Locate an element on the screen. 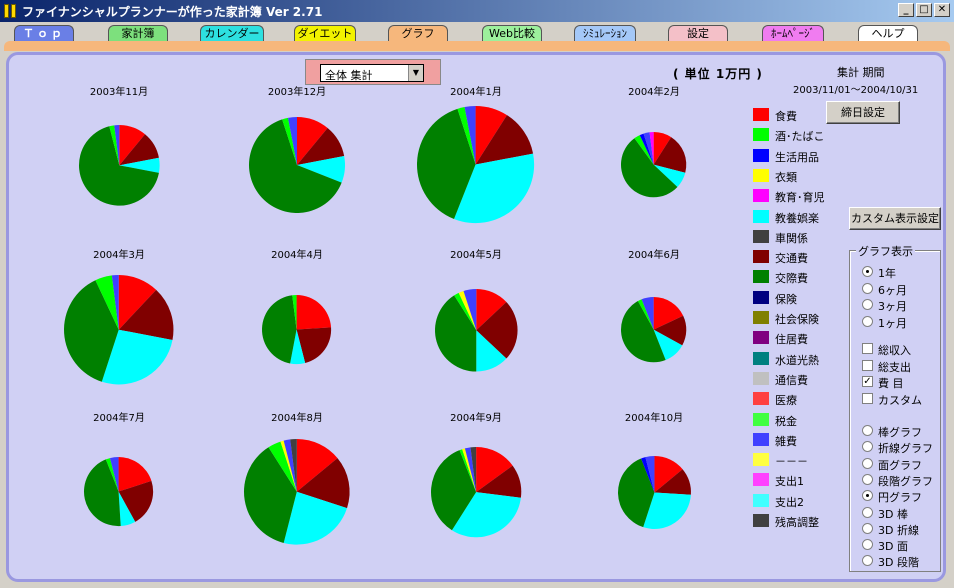 The image size is (954, 588). window-title: ファイナンシャルプランナーが作った家計簿 Ver 2.71 is located at coordinates (172, 12).